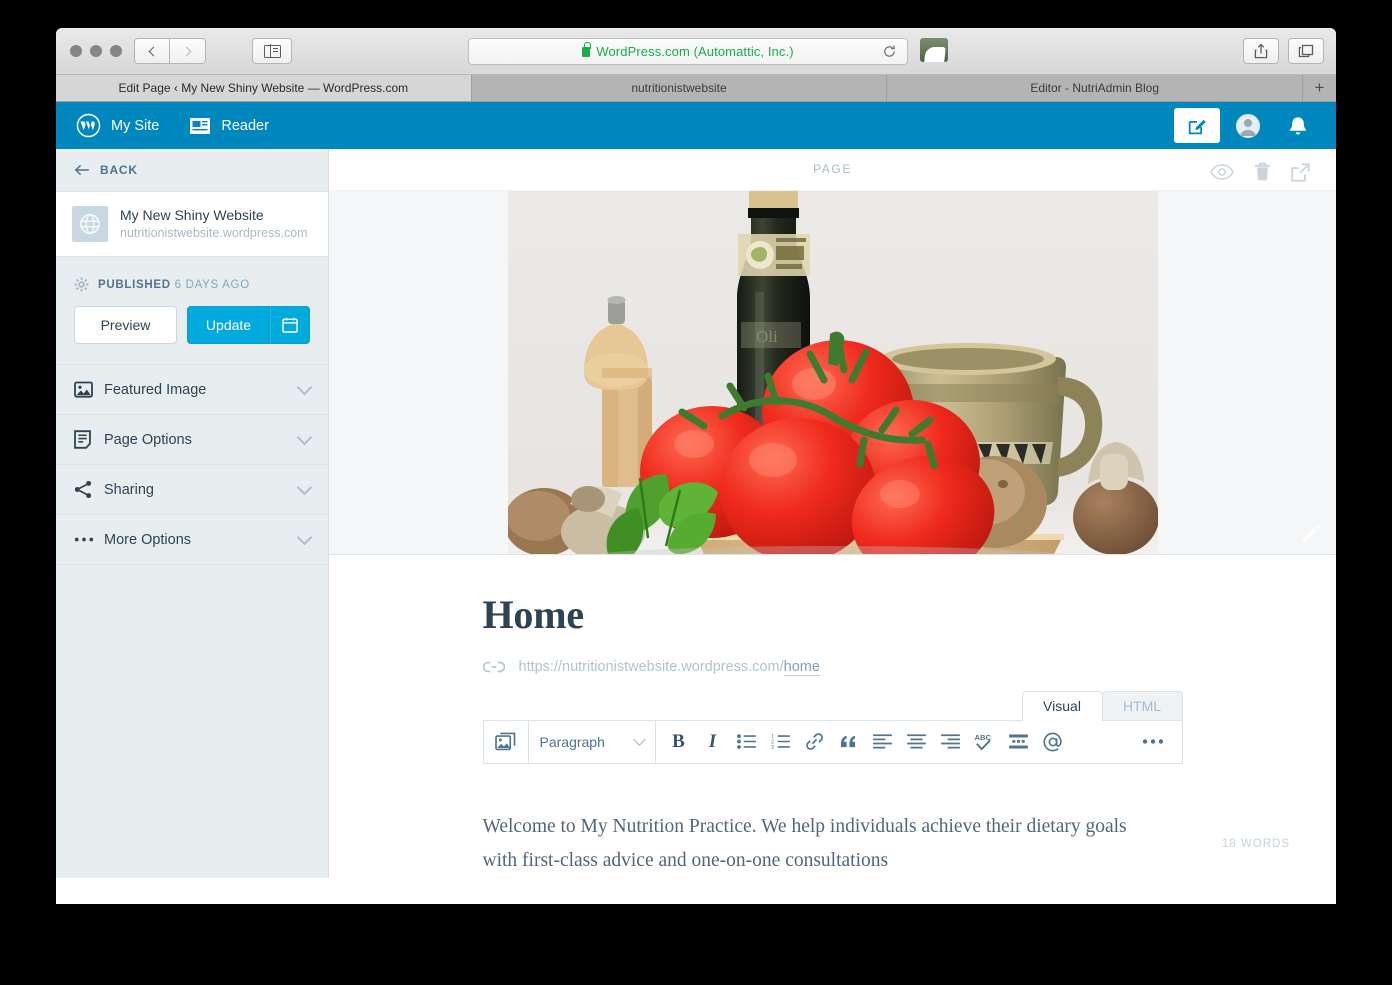  I want to click on address-bar: WordPress.com (Automattic, Inc.), so click(688, 51).